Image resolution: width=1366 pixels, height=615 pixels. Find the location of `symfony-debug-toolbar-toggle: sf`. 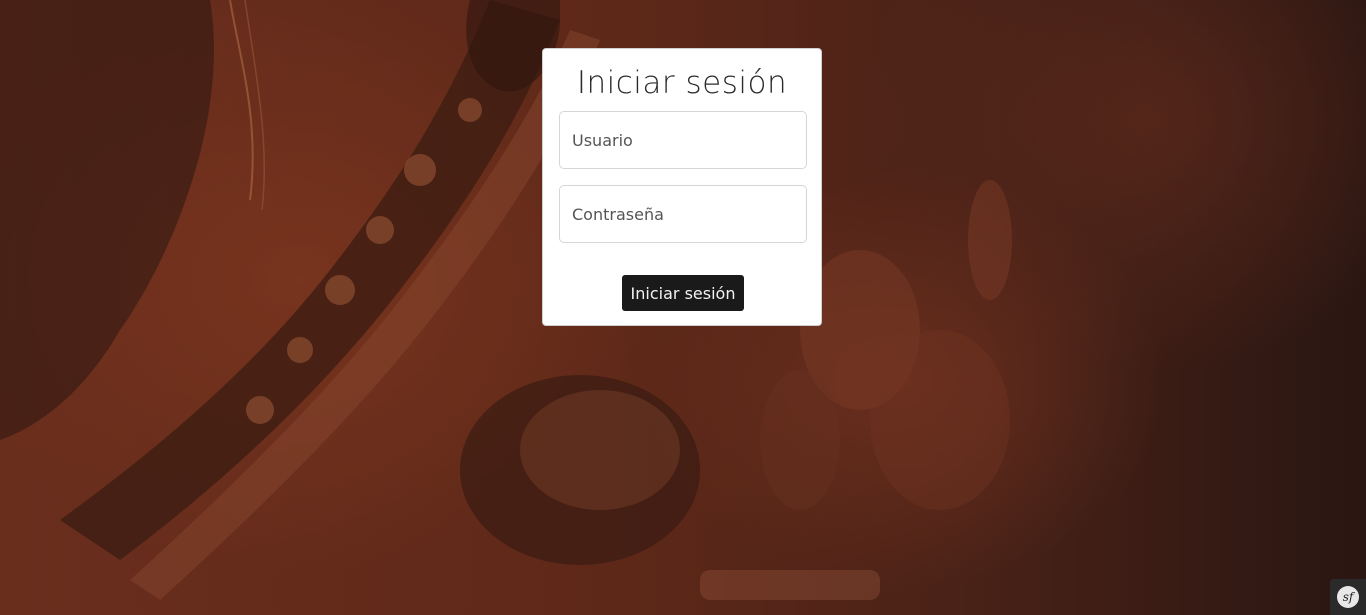

symfony-debug-toolbar-toggle: sf is located at coordinates (1348, 597).